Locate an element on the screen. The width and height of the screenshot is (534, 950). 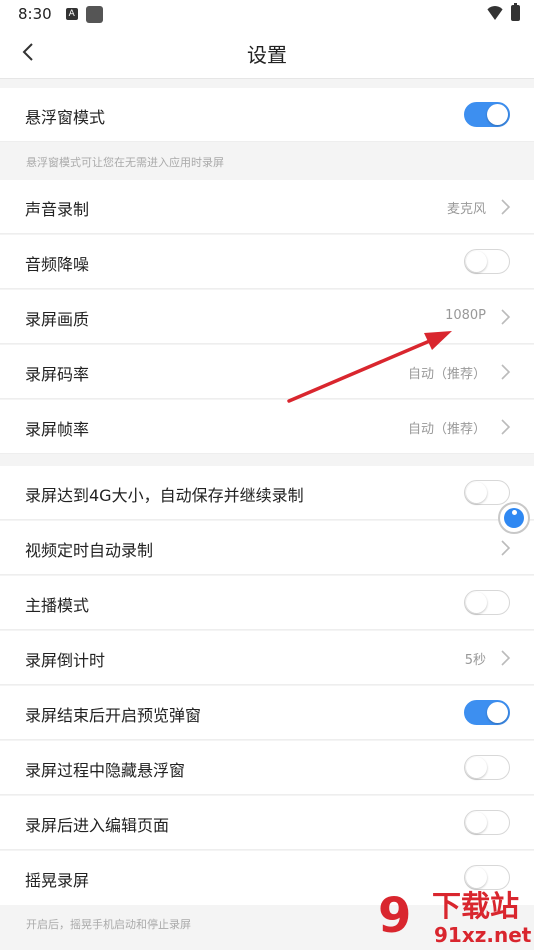
setting-row-float-window: 悬浮窗模式 is located at coordinates (267, 115).